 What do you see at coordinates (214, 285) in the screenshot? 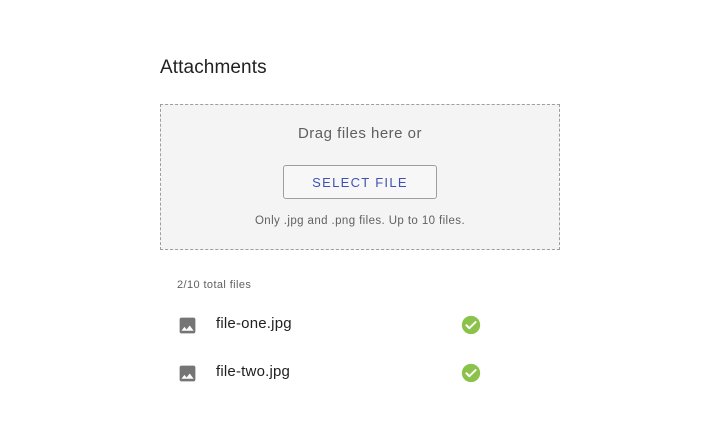
I see `file-count: 2/10 total files` at bounding box center [214, 285].